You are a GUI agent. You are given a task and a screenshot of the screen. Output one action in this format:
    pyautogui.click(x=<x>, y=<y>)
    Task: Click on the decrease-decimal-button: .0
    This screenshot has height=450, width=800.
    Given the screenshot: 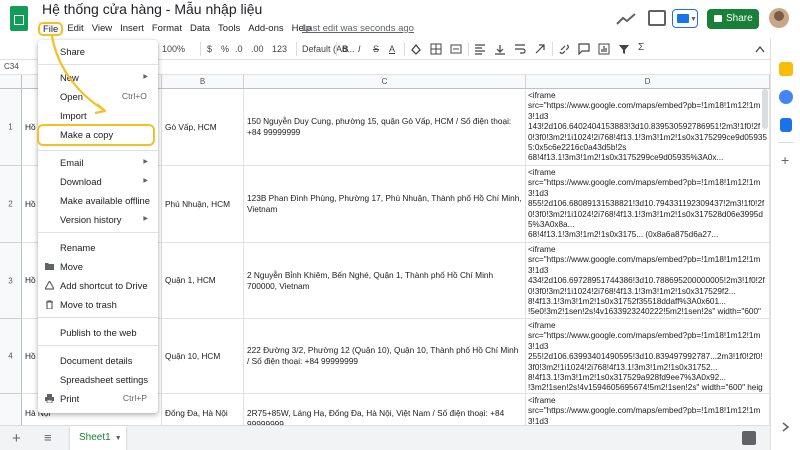 What is the action you would take?
    pyautogui.click(x=239, y=49)
    